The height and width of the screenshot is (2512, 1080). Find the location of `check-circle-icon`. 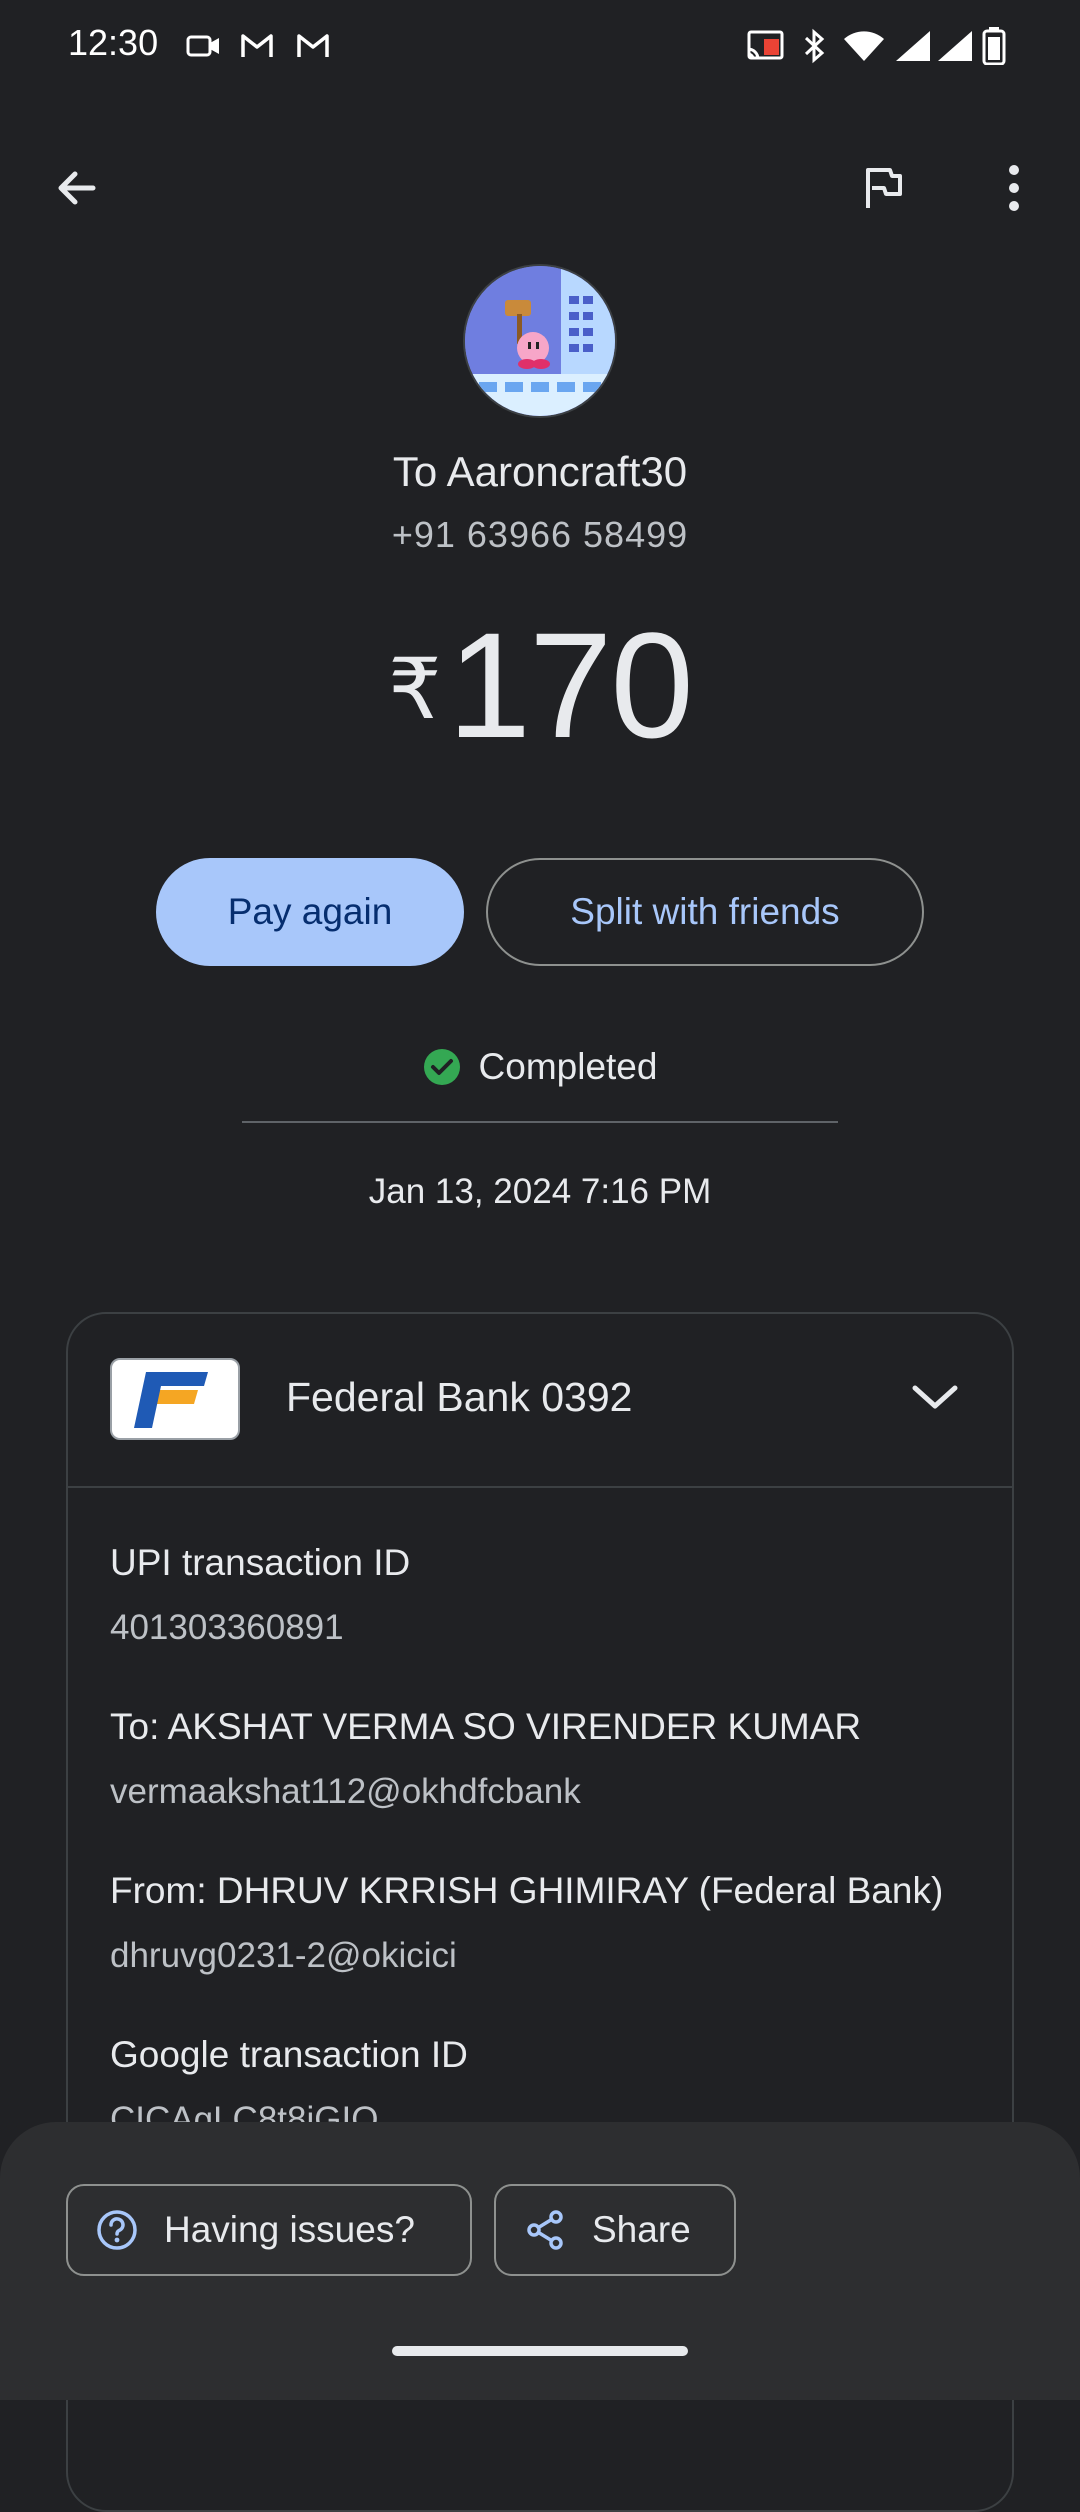

check-circle-icon is located at coordinates (441, 1067).